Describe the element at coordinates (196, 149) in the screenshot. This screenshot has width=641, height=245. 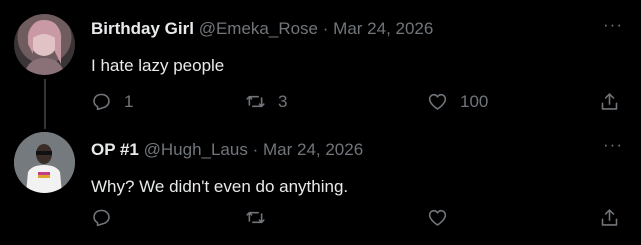
I see `handle: @Hugh_Laus` at that location.